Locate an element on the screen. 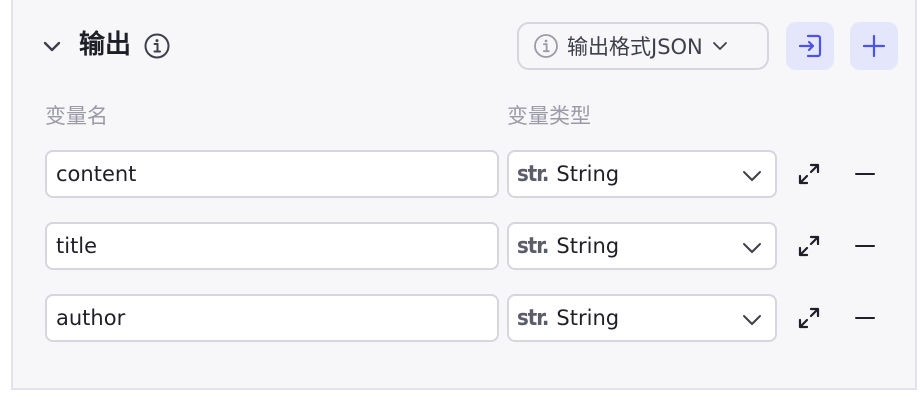 The height and width of the screenshot is (400, 922). import-icon is located at coordinates (810, 46).